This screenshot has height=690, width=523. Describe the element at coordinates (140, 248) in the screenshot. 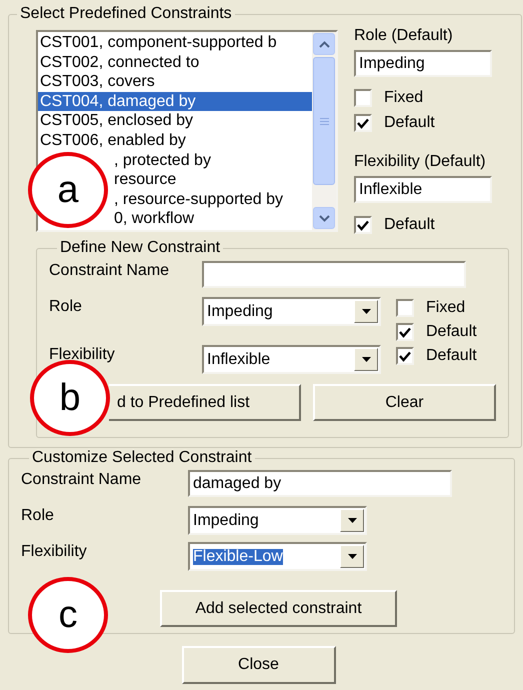

I see `group-title: Define New Constraint` at that location.